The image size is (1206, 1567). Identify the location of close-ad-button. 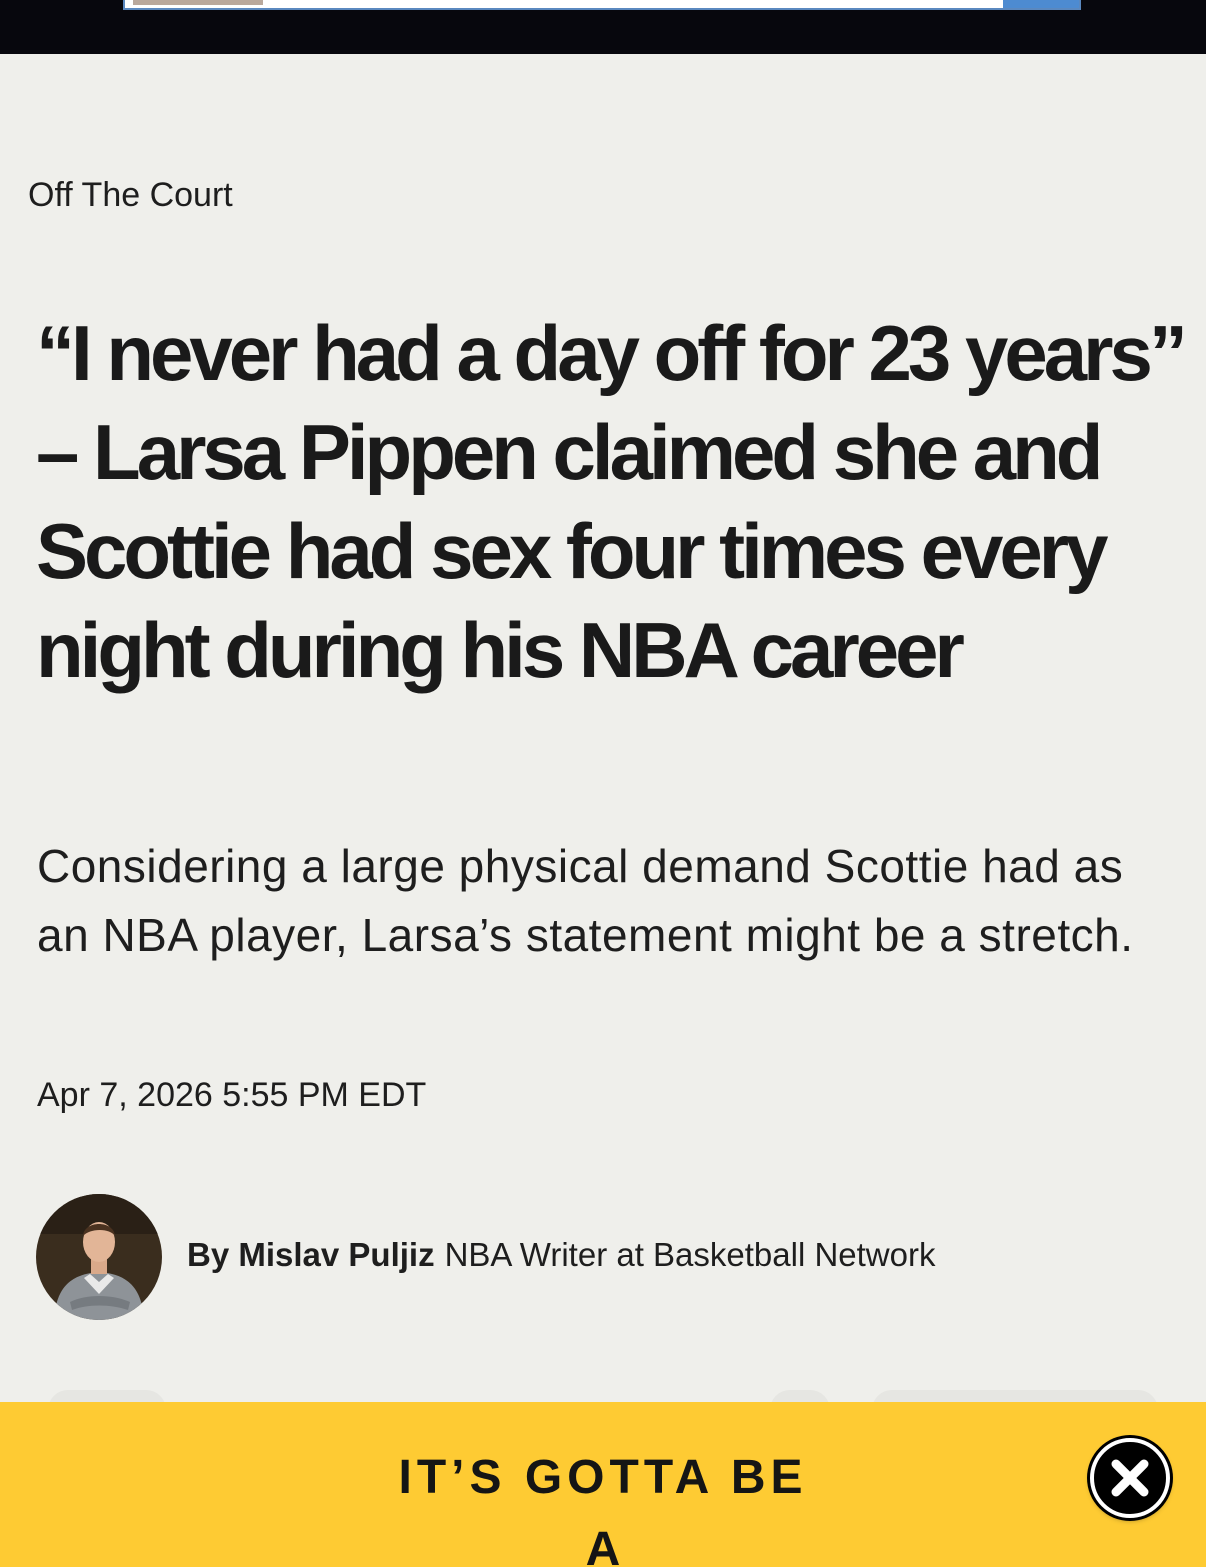
(1130, 1478).